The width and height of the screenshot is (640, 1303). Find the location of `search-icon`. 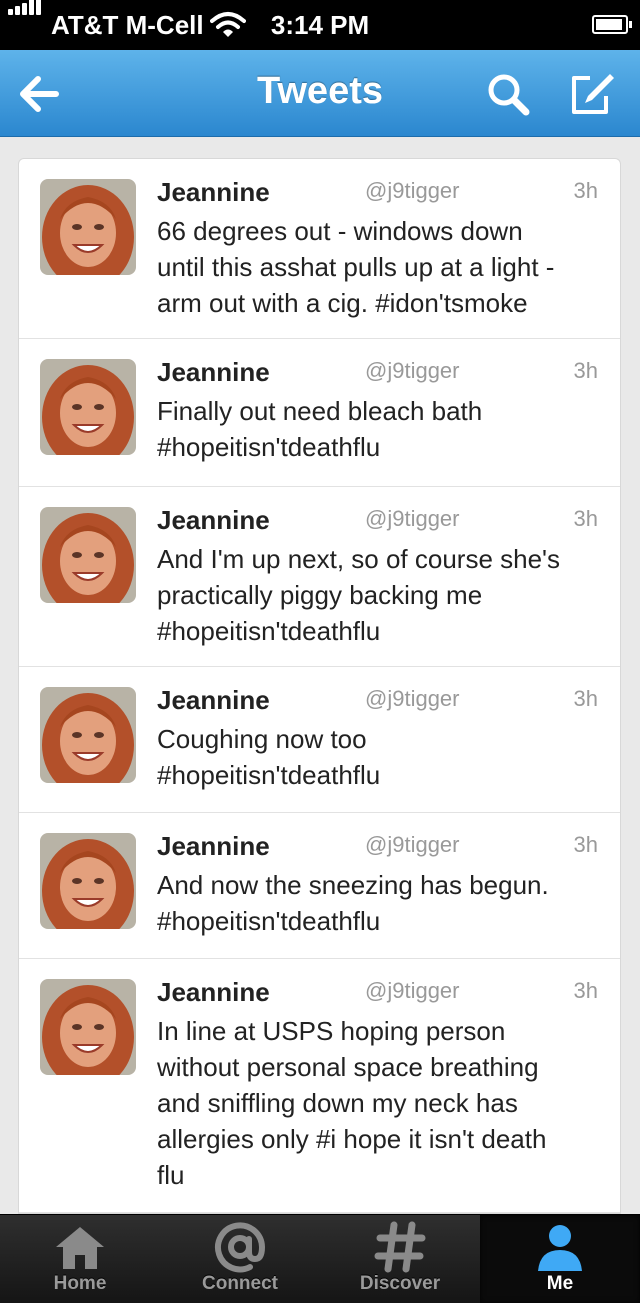

search-icon is located at coordinates (508, 94).